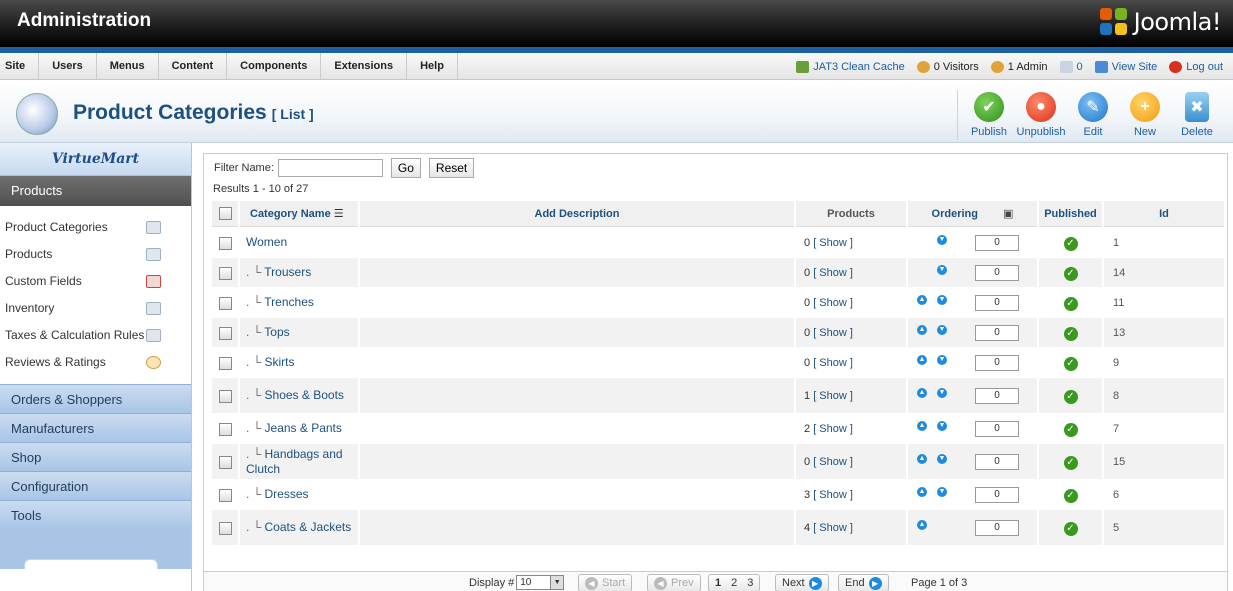 This screenshot has width=1233, height=591. Describe the element at coordinates (718, 583) in the screenshot. I see `page-1: 1` at that location.